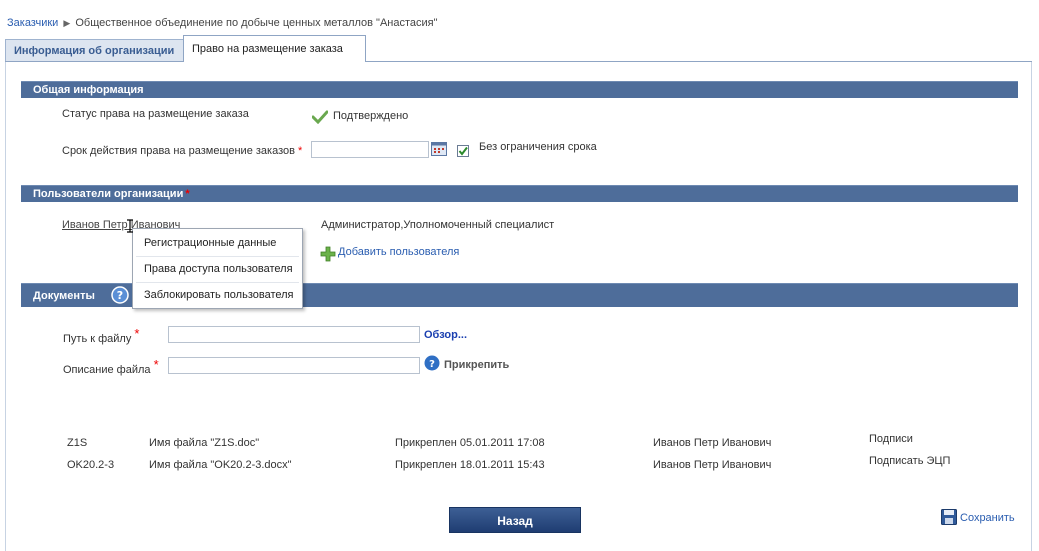  What do you see at coordinates (987, 518) in the screenshot?
I see `save-link: Сохранить` at bounding box center [987, 518].